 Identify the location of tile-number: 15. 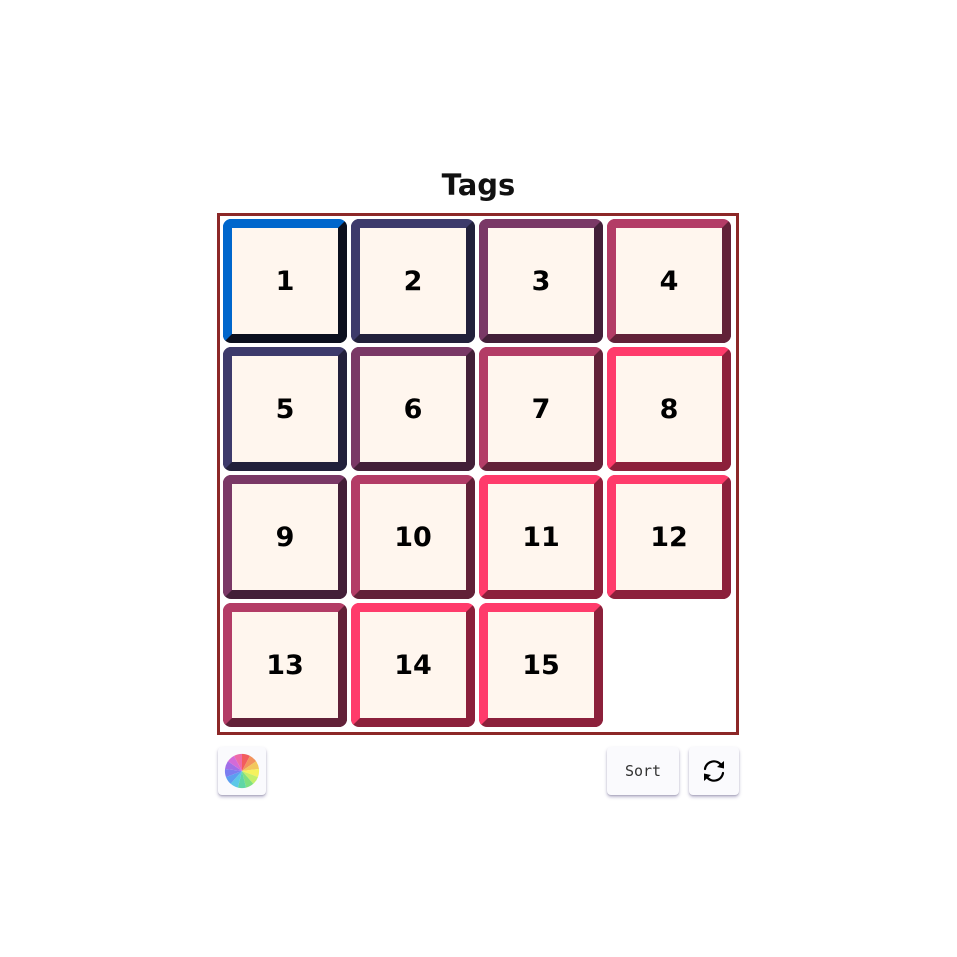
(541, 665).